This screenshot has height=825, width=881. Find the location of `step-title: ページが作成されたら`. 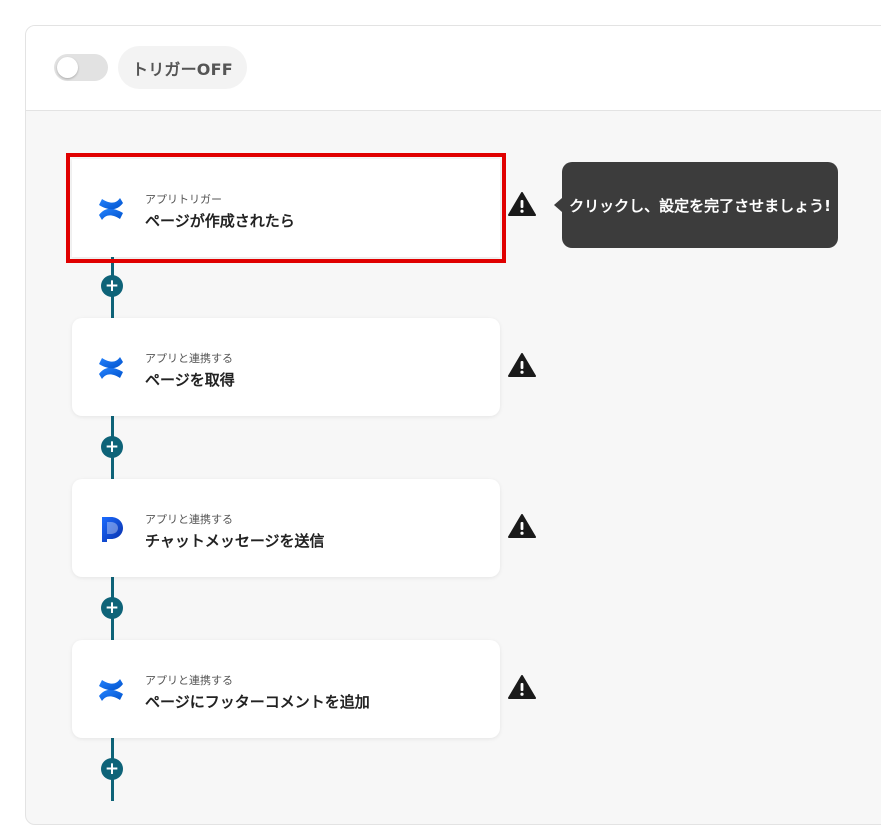

step-title: ページが作成されたら is located at coordinates (220, 221).